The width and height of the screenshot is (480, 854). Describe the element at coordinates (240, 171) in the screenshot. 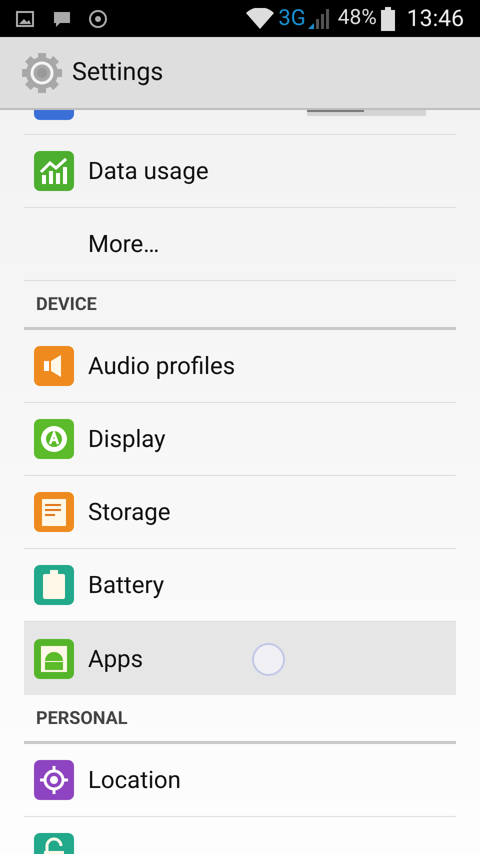

I see `settings-item: Data usage` at that location.